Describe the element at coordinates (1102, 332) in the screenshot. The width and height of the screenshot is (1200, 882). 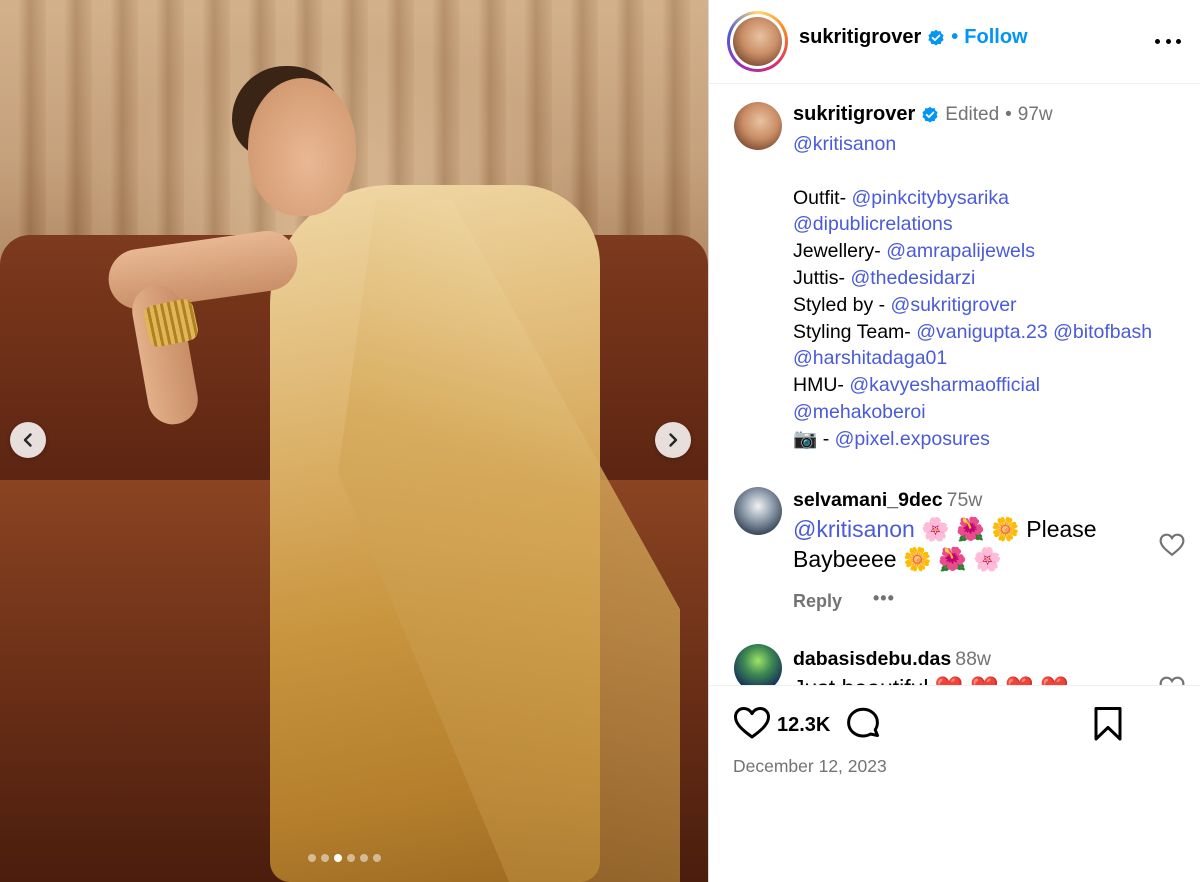
I see `caption-mention-link: @bitofbash` at that location.